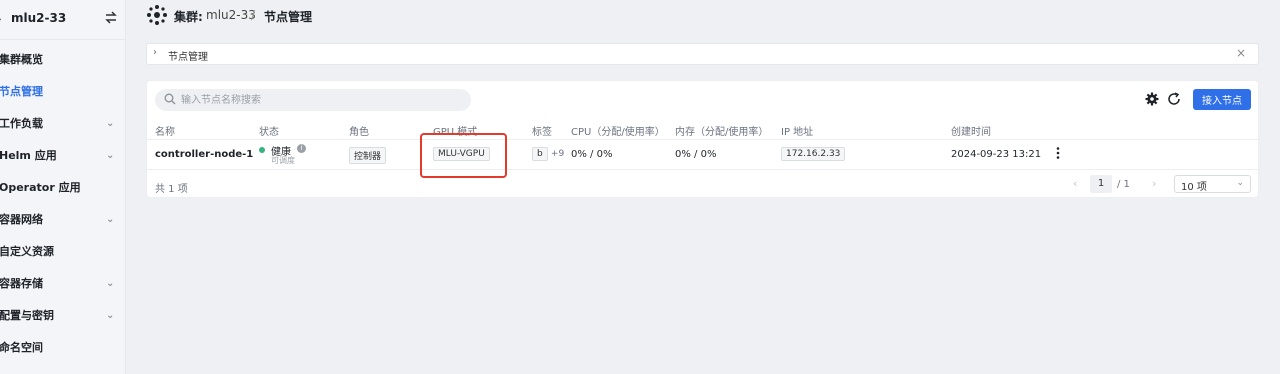  I want to click on sidebar-item-label: 容器网络, so click(21, 219).